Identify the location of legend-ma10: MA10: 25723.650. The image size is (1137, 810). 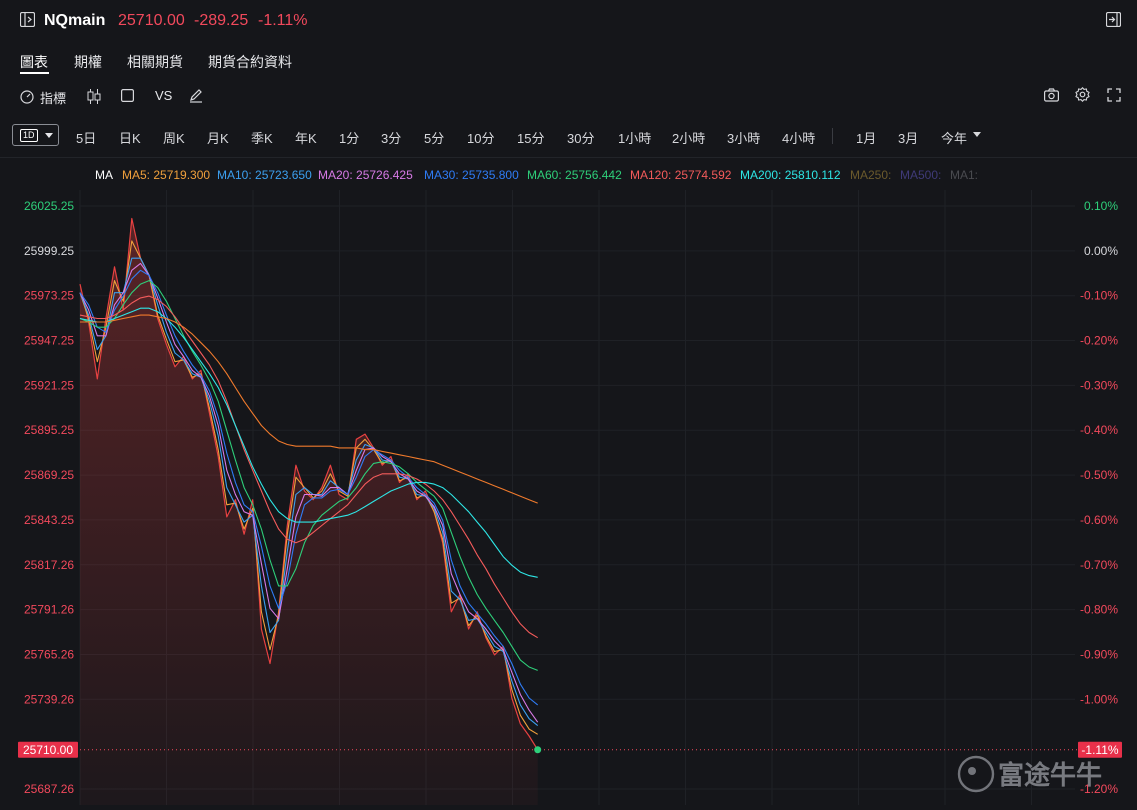
(264, 175).